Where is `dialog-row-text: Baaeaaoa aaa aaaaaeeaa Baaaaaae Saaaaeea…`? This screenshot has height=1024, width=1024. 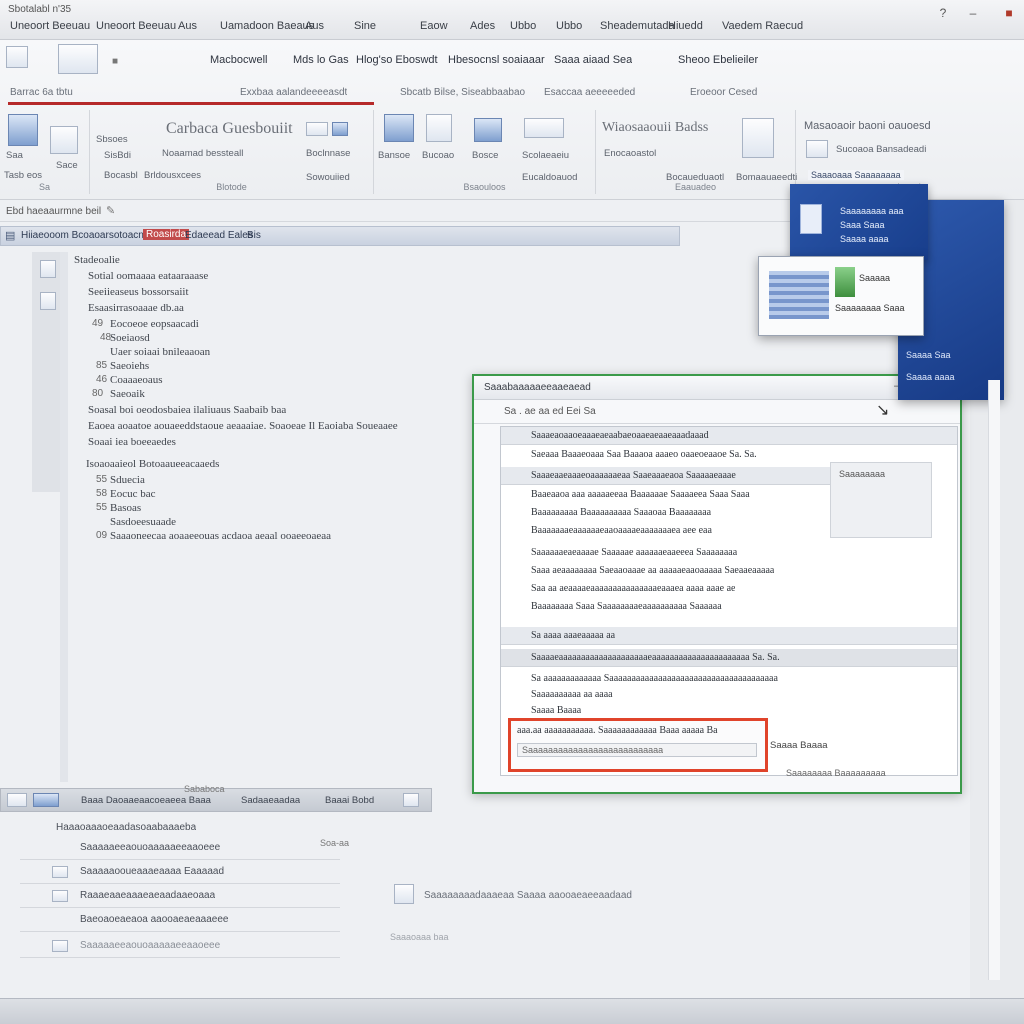
dialog-row-text: Baaeaaoa aaa aaaaaeeaa Baaaaaae Saaaaeea… is located at coordinates (640, 494).